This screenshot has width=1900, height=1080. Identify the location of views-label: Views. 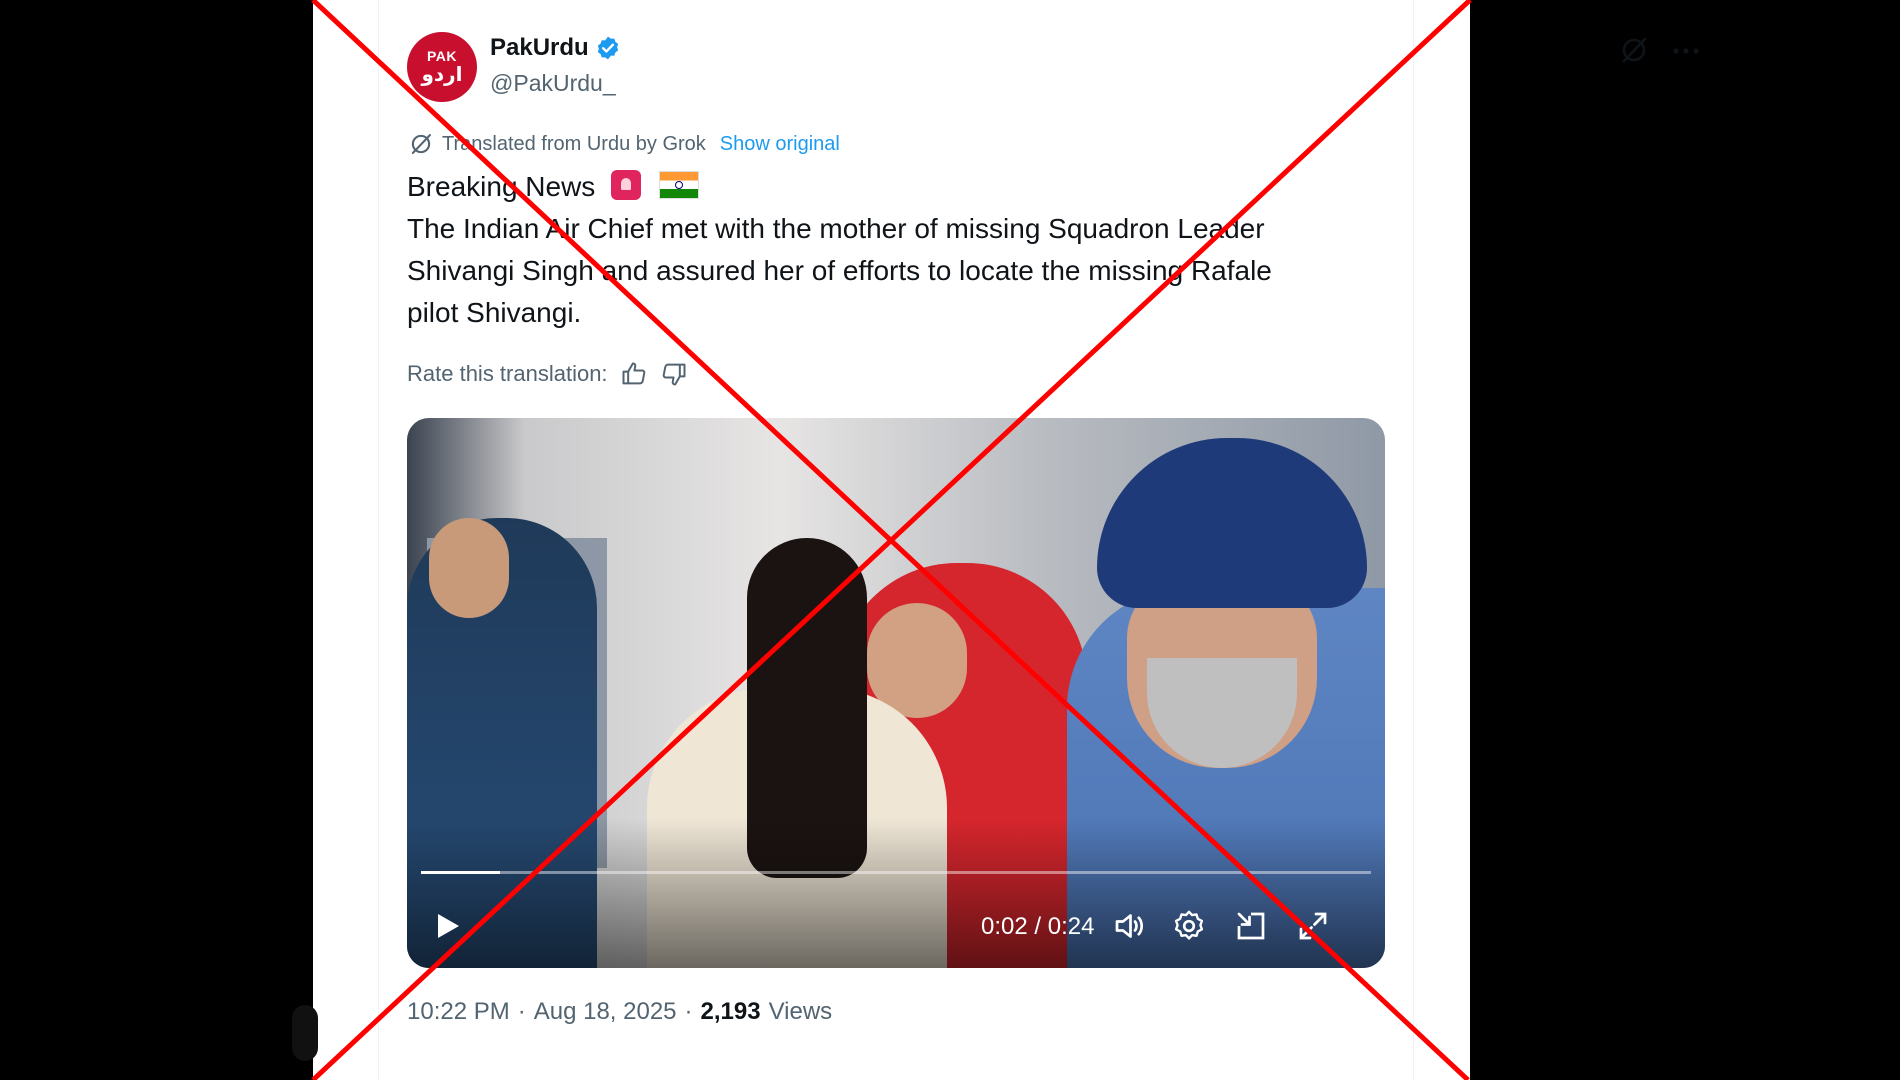
(800, 1011).